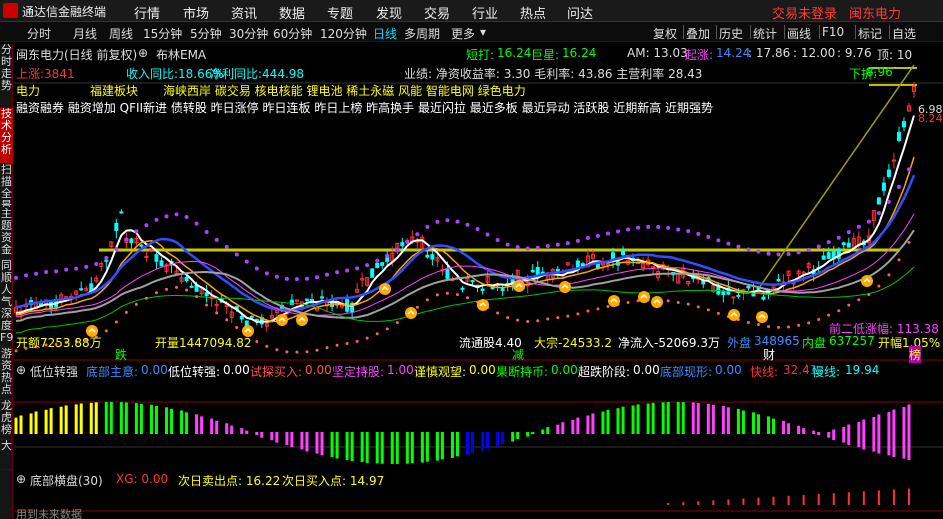 The image size is (943, 519). What do you see at coordinates (181, 54) in the screenshot?
I see `indicator-name: 布林EMA` at bounding box center [181, 54].